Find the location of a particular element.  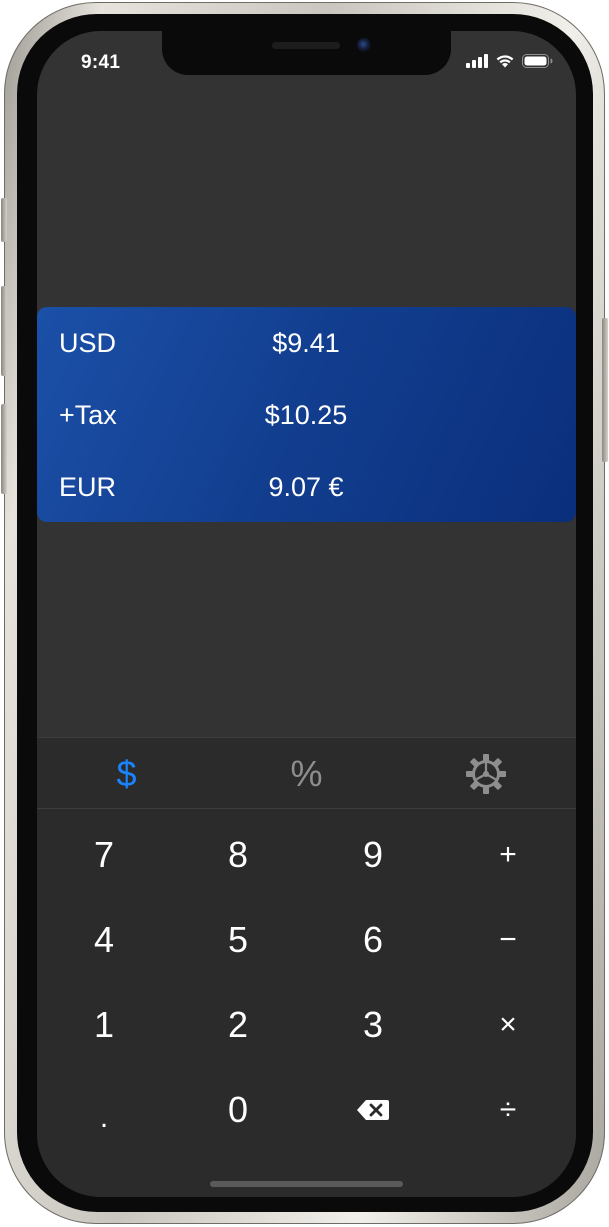

backspace-icon is located at coordinates (373, 1110).